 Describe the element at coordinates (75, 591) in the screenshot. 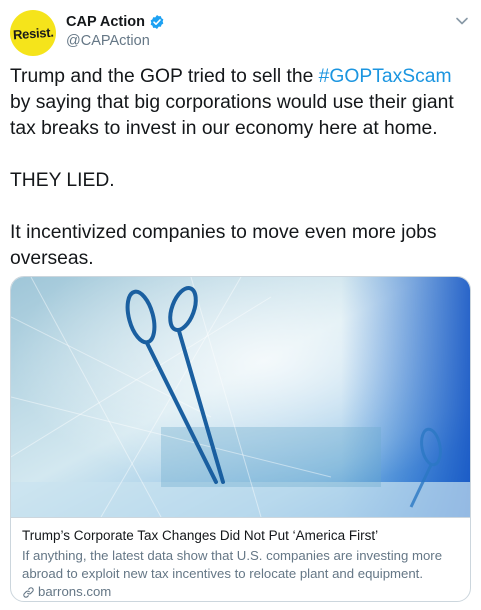

I see `card-domain-text: barrons.com` at that location.